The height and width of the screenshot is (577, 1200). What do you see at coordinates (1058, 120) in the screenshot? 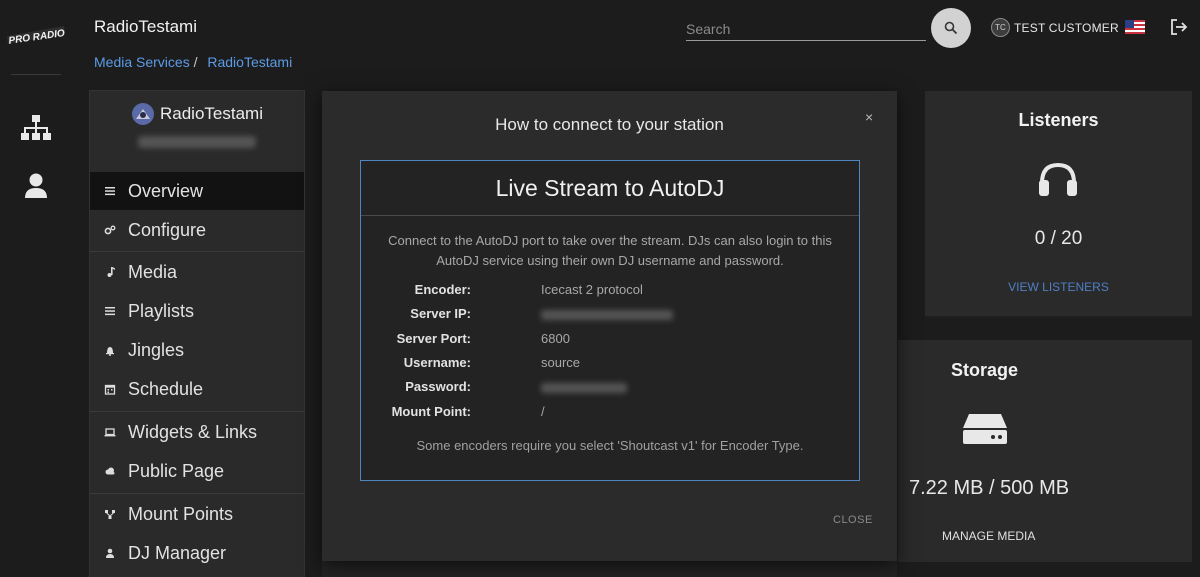
I see `listeners-title: Listeners` at bounding box center [1058, 120].